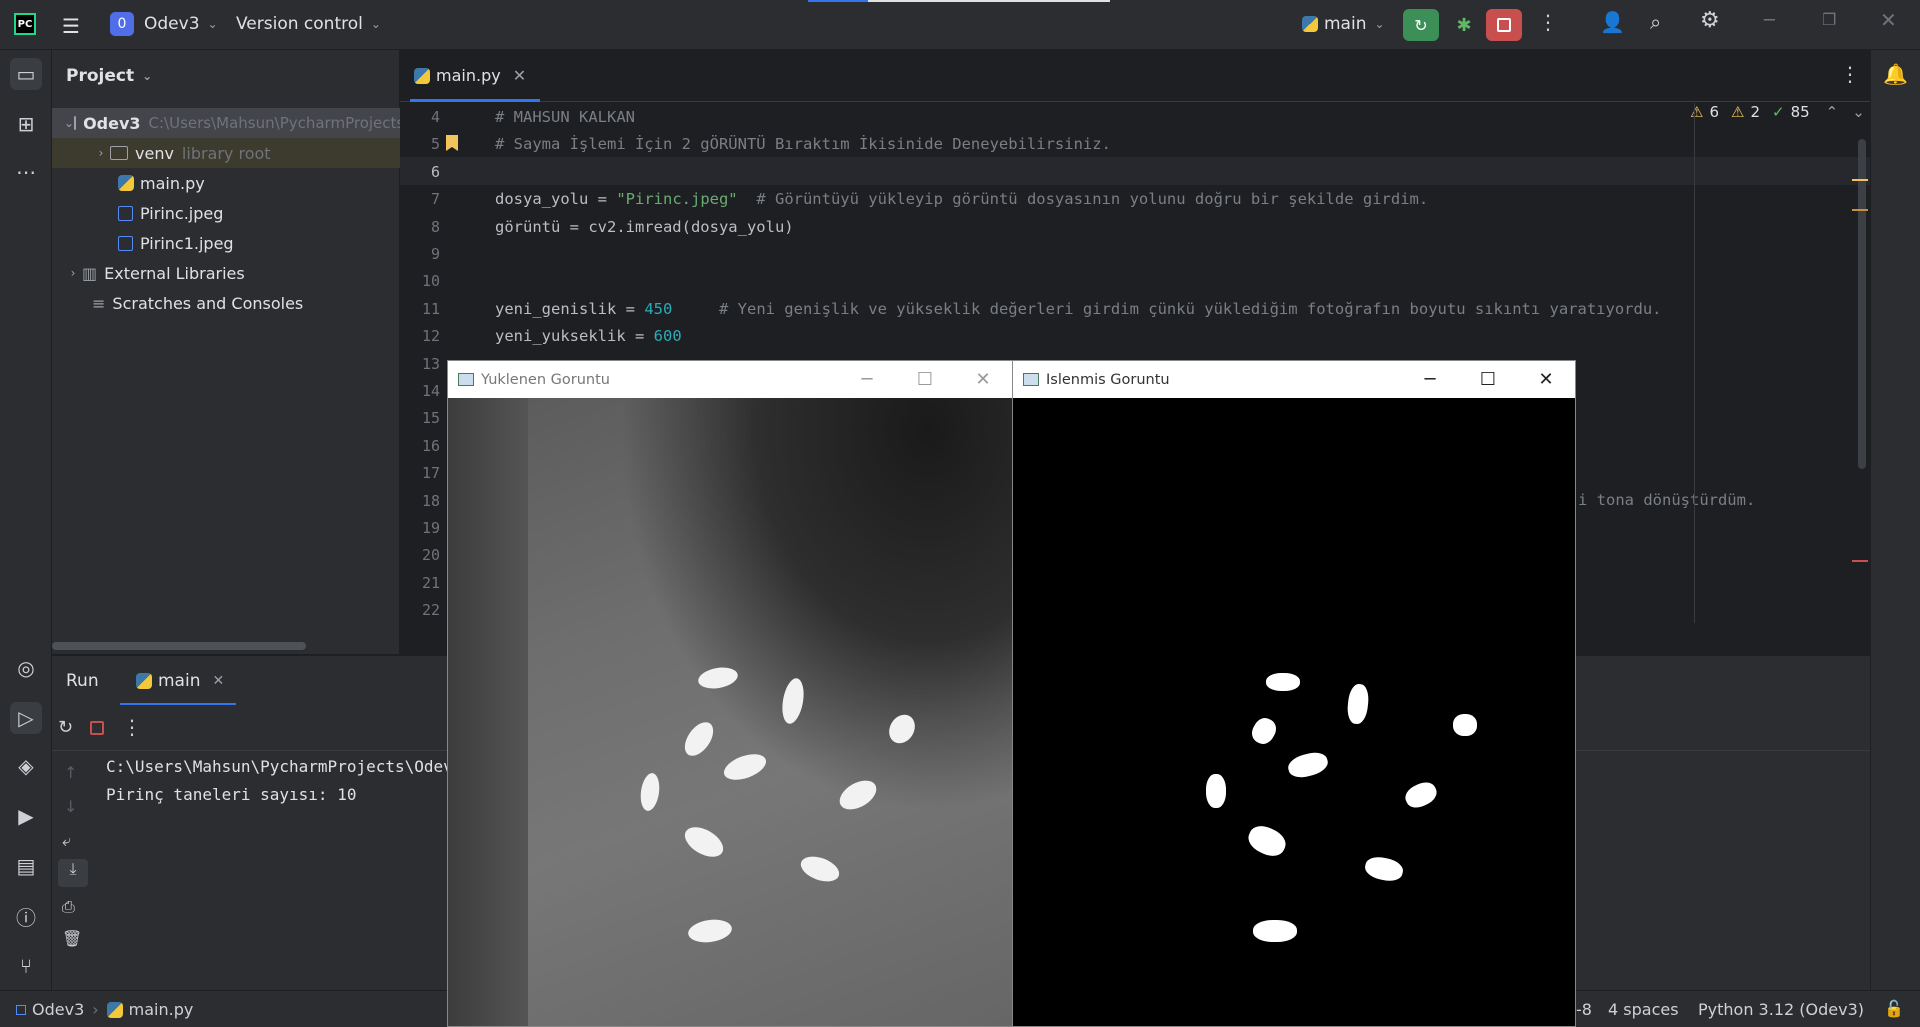 The image size is (1920, 1027). Describe the element at coordinates (70, 772) in the screenshot. I see `scroll-up-icon: ↑` at that location.